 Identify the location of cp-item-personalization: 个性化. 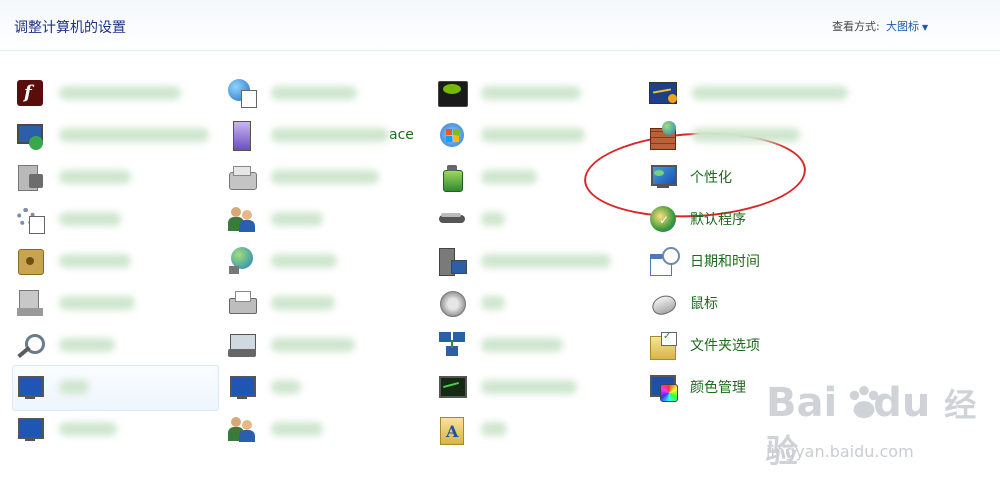
(690, 177).